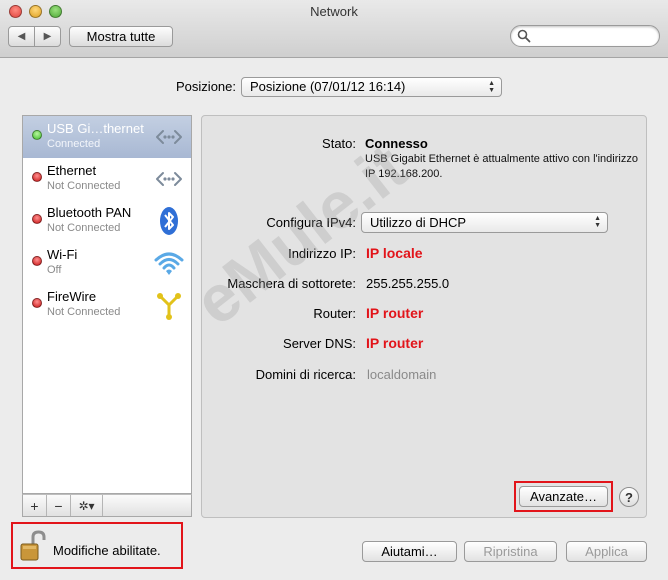 This screenshot has height=580, width=668. What do you see at coordinates (328, 86) in the screenshot?
I see `location-value: Posizione (07/01/12 16:14)` at bounding box center [328, 86].